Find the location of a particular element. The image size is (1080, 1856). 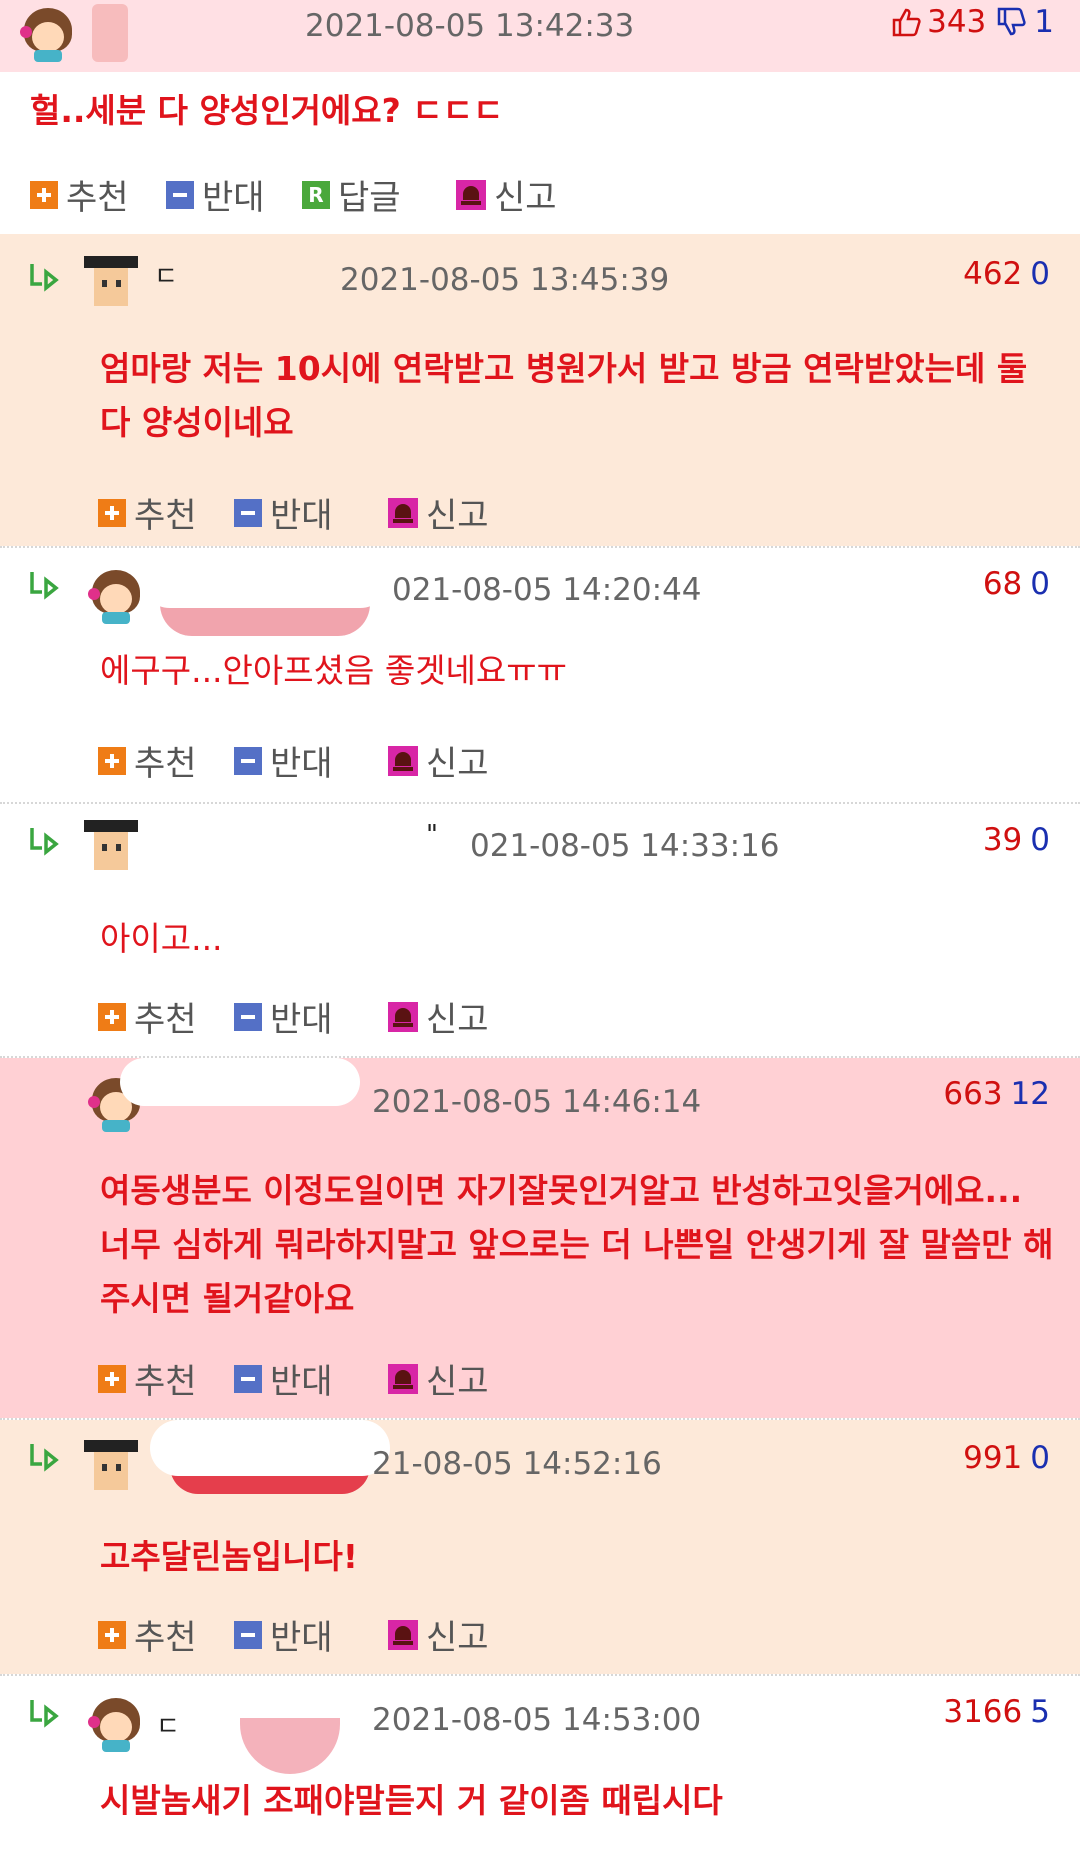

comment-text: 에구구...안아프셨음 좋겟네요ㅠㅠ is located at coordinates (333, 670).